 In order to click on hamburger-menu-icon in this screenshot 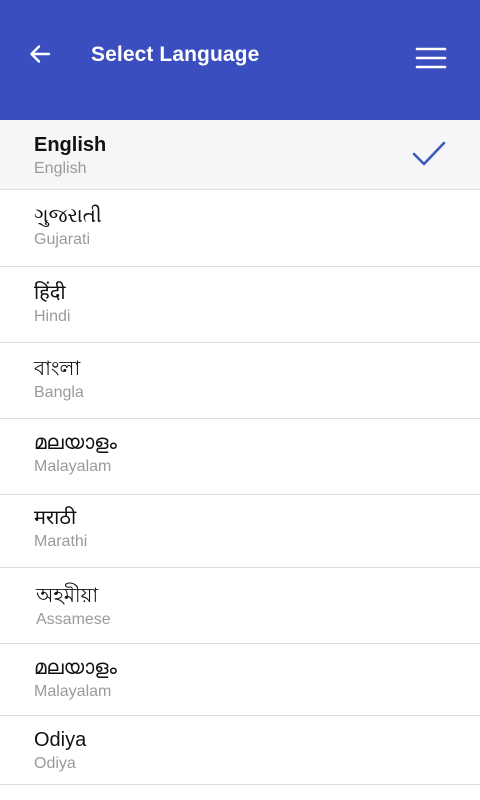, I will do `click(431, 58)`.